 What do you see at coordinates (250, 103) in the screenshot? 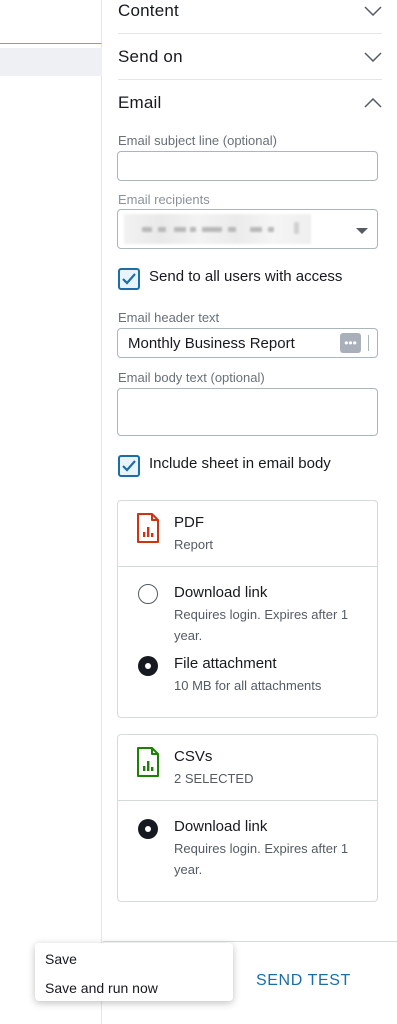
I see `section-email: Email` at bounding box center [250, 103].